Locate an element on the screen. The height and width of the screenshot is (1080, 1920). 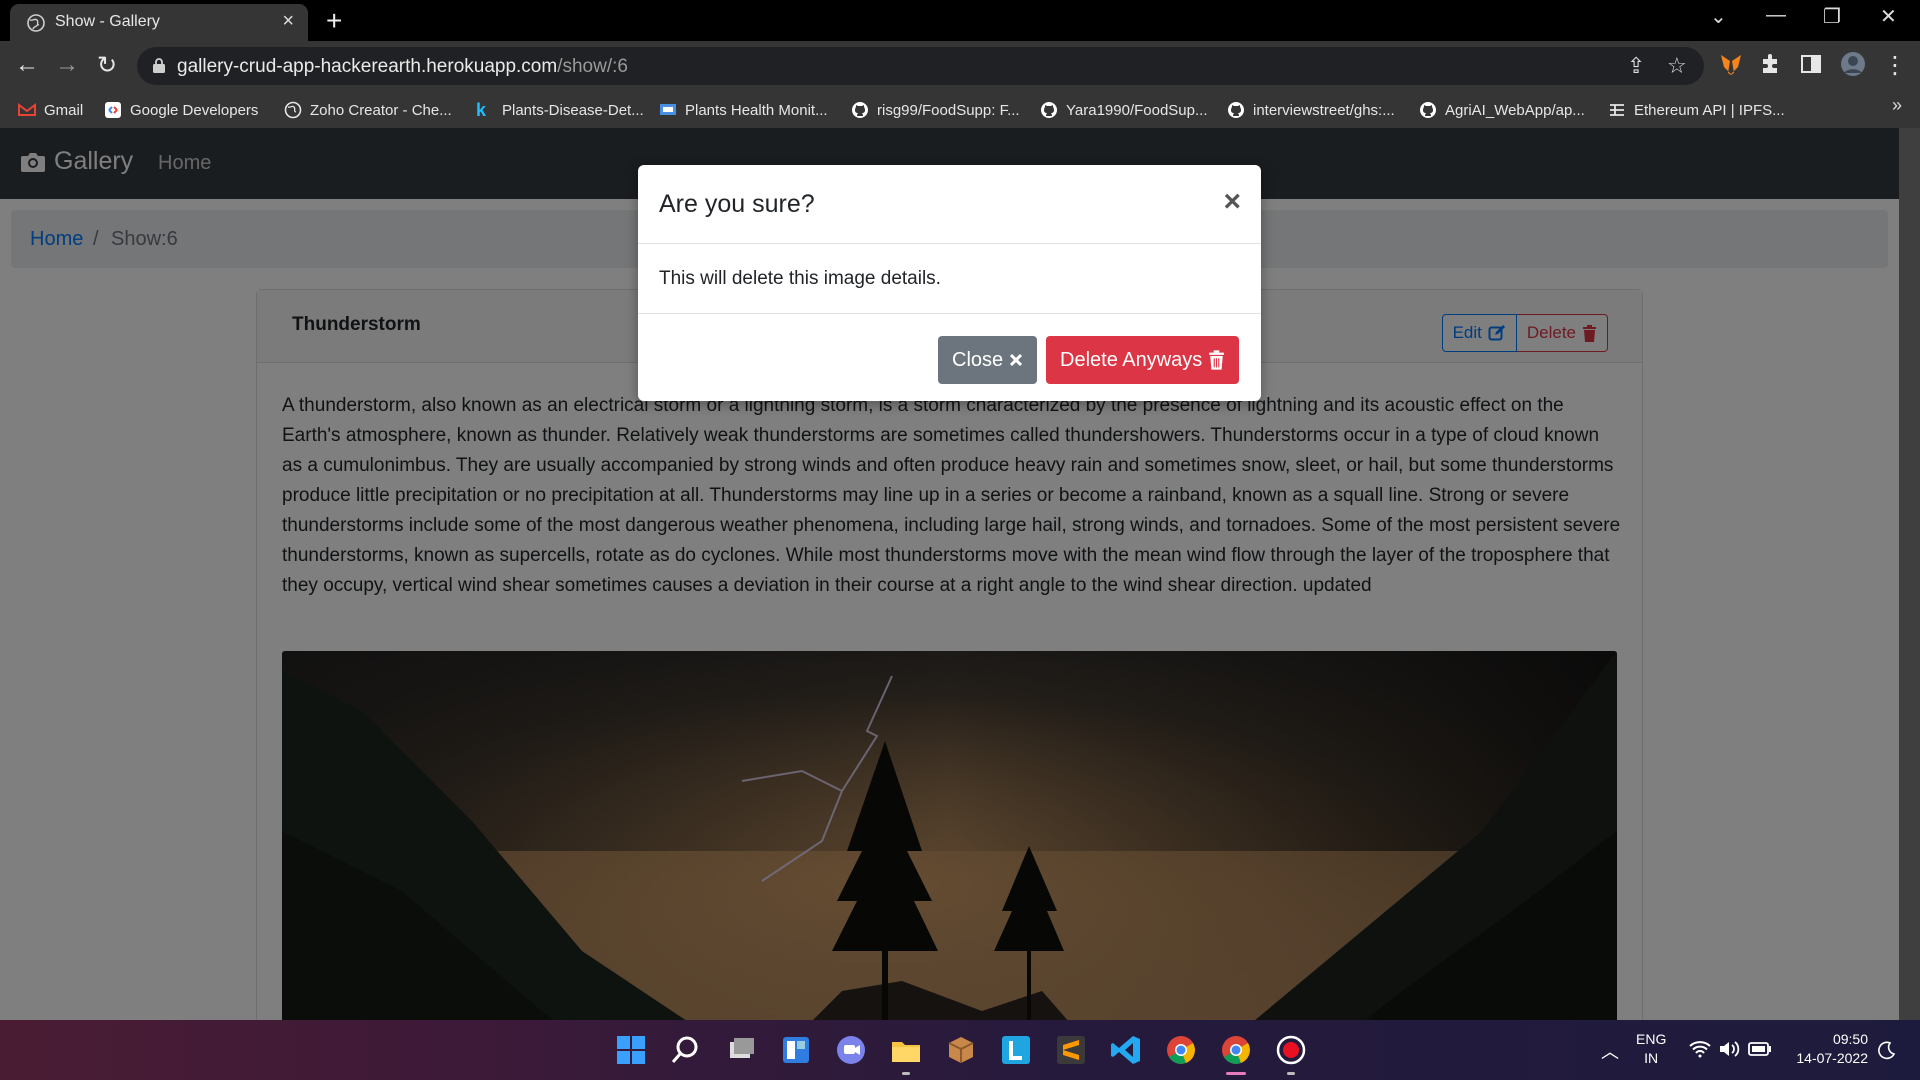
active-indicator is located at coordinates (1236, 1073).